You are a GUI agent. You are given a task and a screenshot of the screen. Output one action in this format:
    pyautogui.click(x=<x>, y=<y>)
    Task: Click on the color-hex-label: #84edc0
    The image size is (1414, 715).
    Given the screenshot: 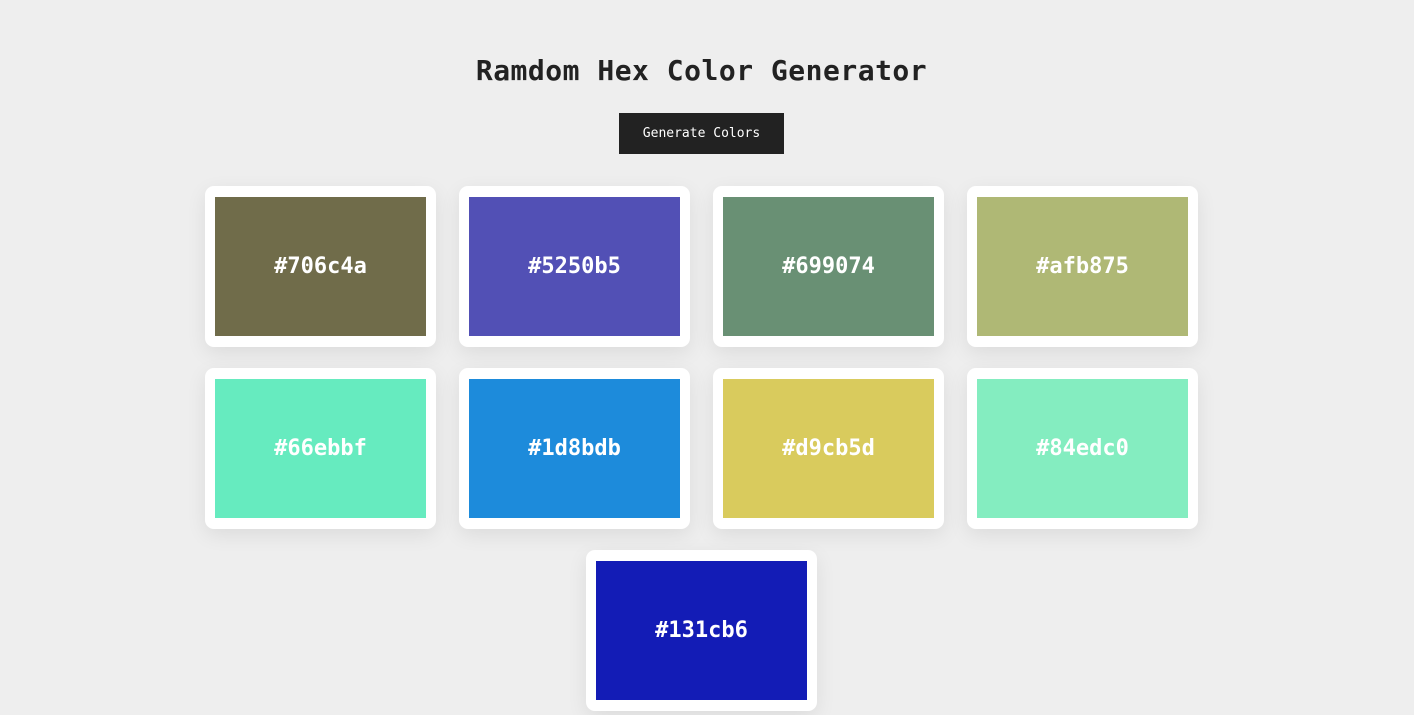 What is the action you would take?
    pyautogui.click(x=1082, y=448)
    